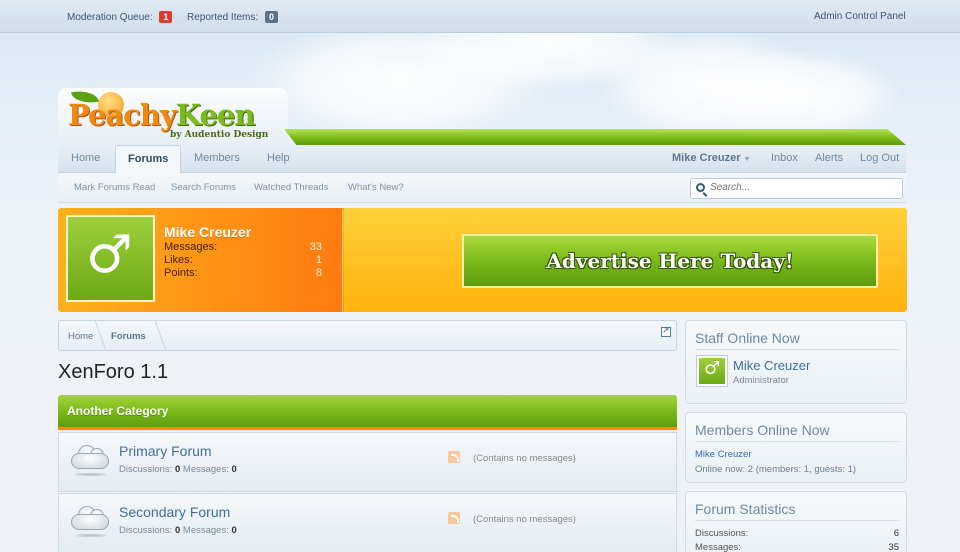  What do you see at coordinates (215, 115) in the screenshot?
I see `logo-word-2: Keen` at bounding box center [215, 115].